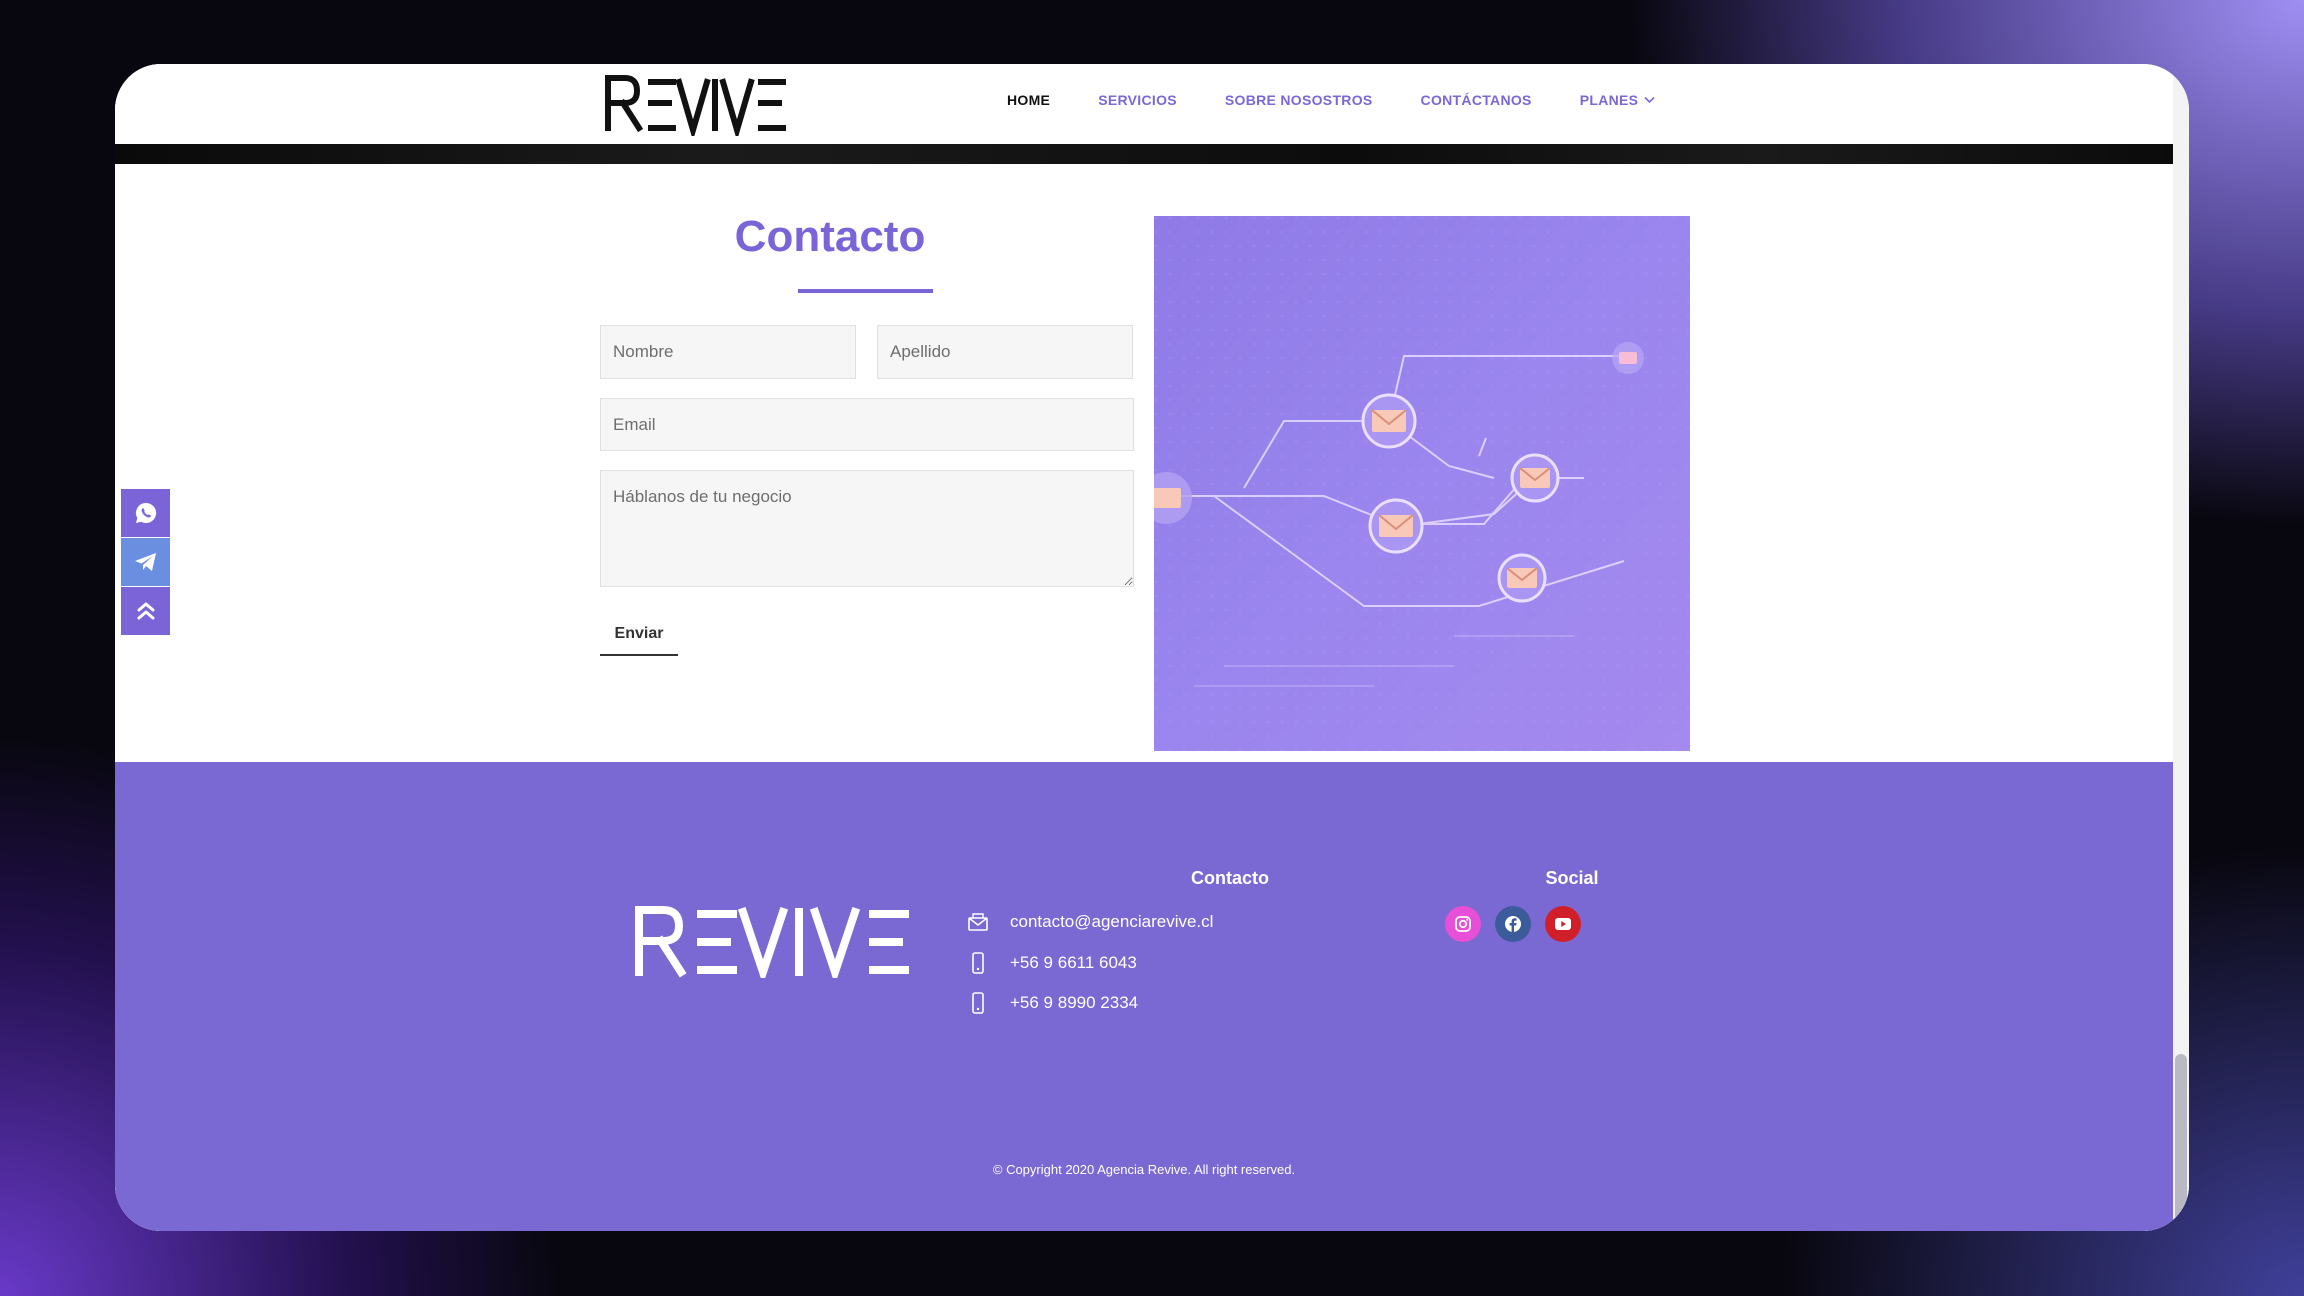 The image size is (2304, 1296). What do you see at coordinates (1074, 1003) in the screenshot?
I see `footer-phone-2: +56 9 8990 2334` at bounding box center [1074, 1003].